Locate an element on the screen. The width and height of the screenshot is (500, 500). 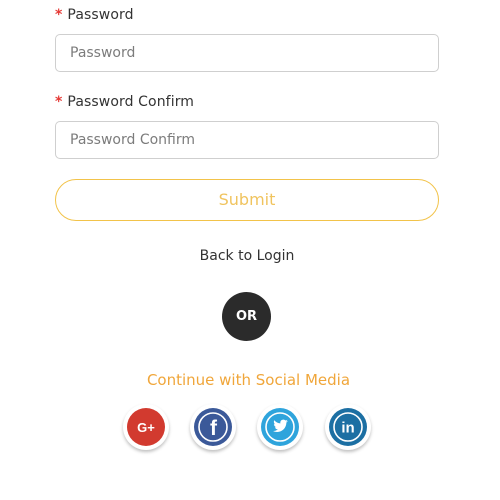
twitter-icon is located at coordinates (280, 427).